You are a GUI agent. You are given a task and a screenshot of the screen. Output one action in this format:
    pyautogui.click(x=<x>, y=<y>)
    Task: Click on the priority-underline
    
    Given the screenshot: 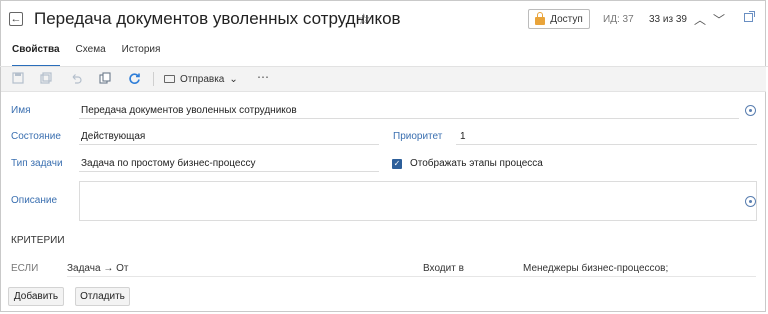 What is the action you would take?
    pyautogui.click(x=606, y=144)
    